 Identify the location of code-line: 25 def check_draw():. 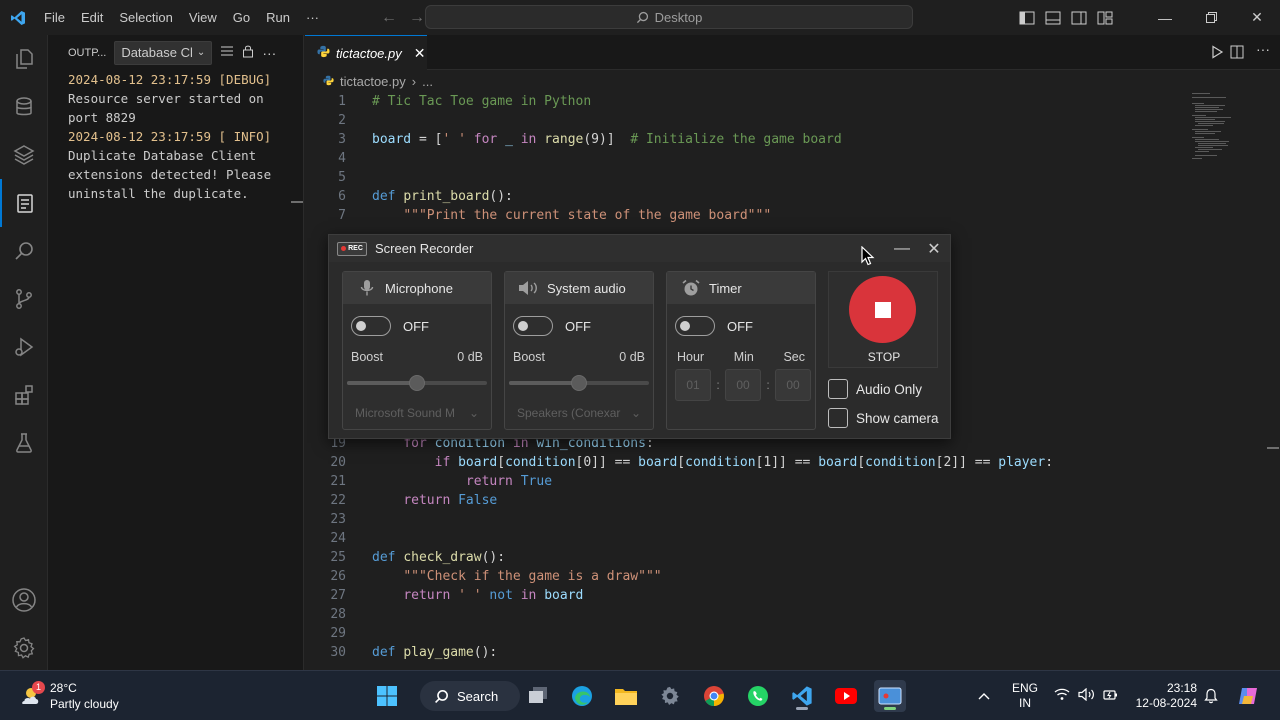
(405, 557).